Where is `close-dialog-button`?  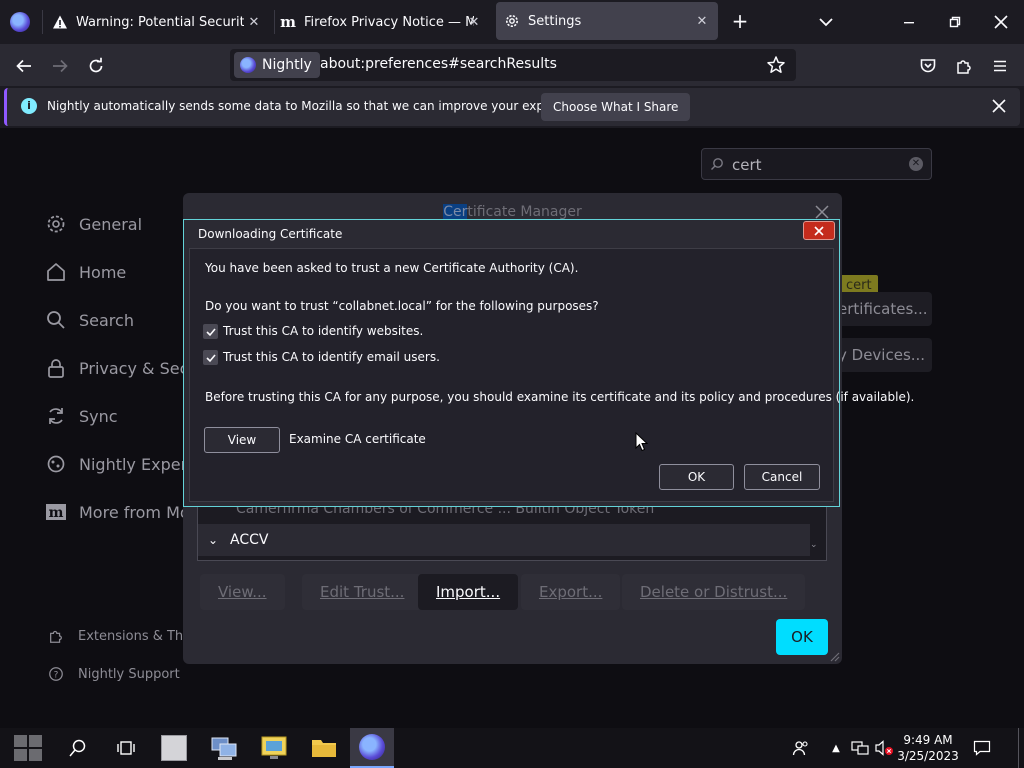
close-dialog-button is located at coordinates (819, 230).